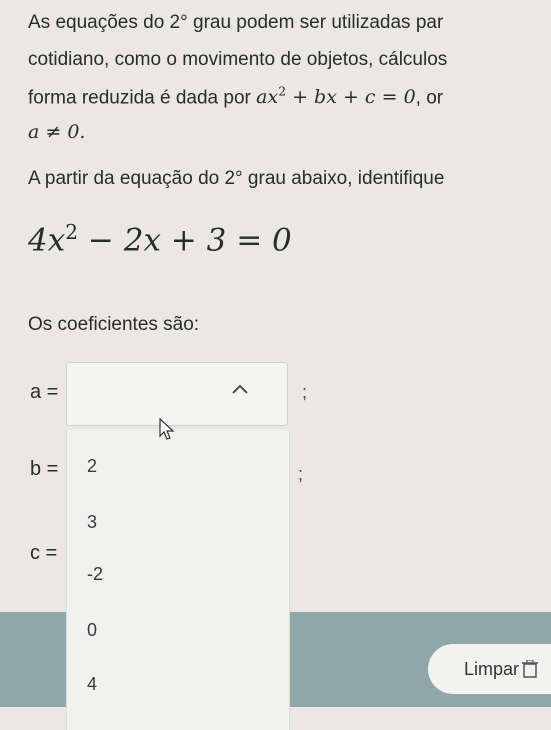  Describe the element at coordinates (92, 630) in the screenshot. I see `dropdown-option: 0` at that location.